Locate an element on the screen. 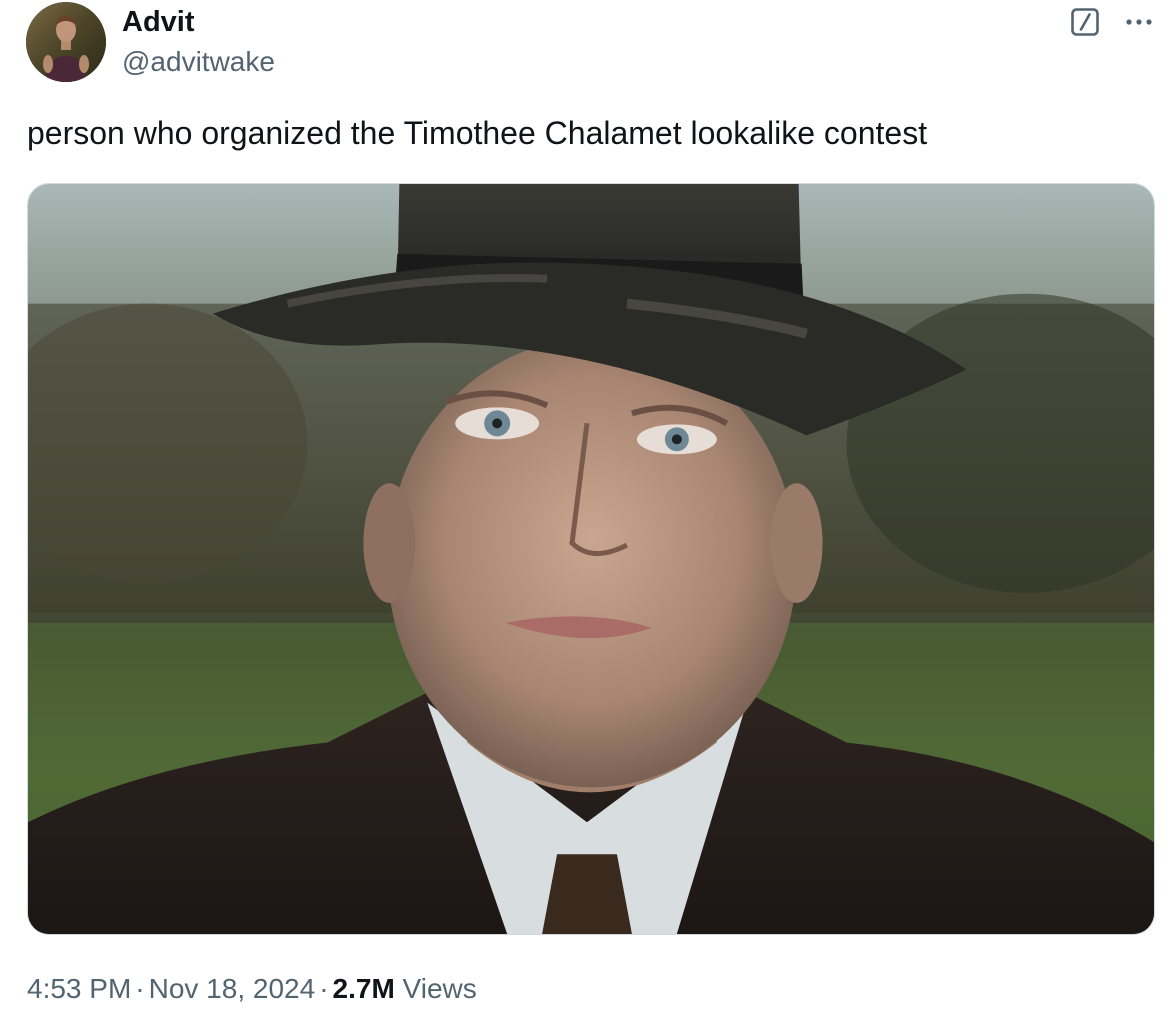  avatar is located at coordinates (66, 42).